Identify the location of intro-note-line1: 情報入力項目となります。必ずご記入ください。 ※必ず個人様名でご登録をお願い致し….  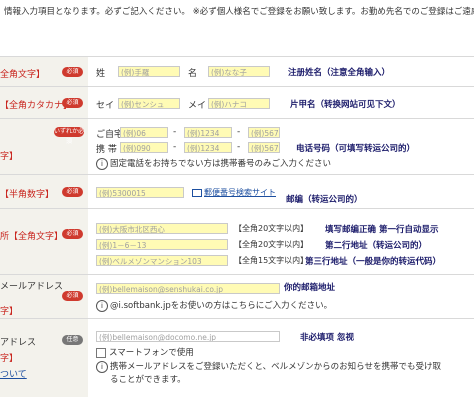
(239, 12).